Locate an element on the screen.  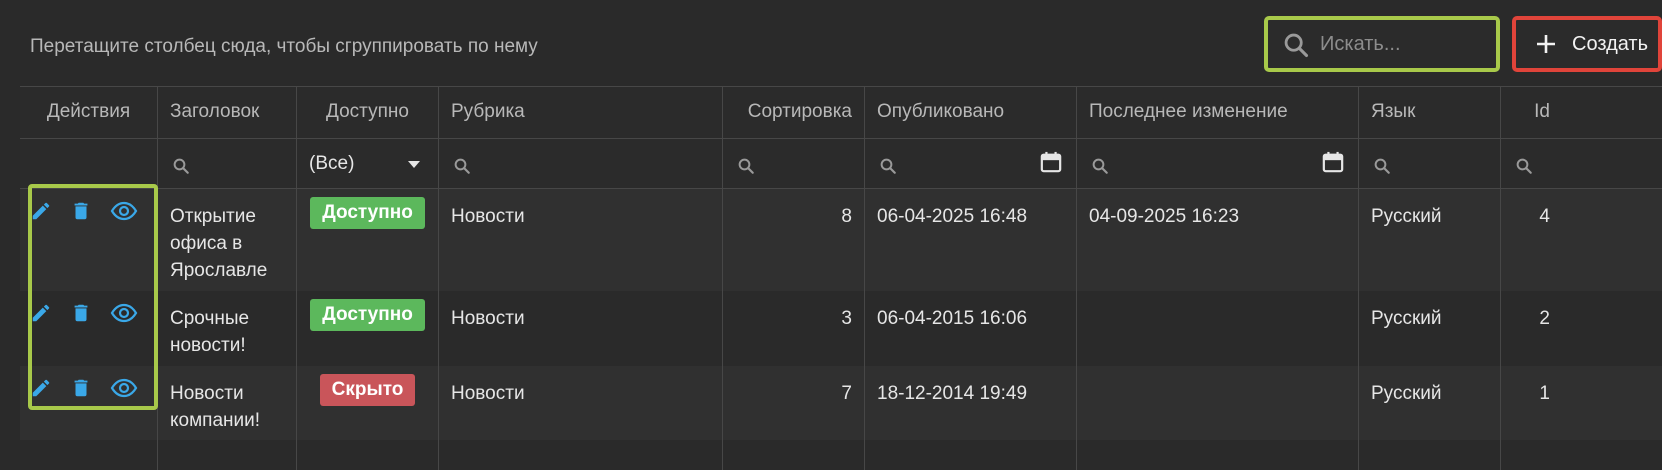
cell-id: 1 is located at coordinates (1544, 393).